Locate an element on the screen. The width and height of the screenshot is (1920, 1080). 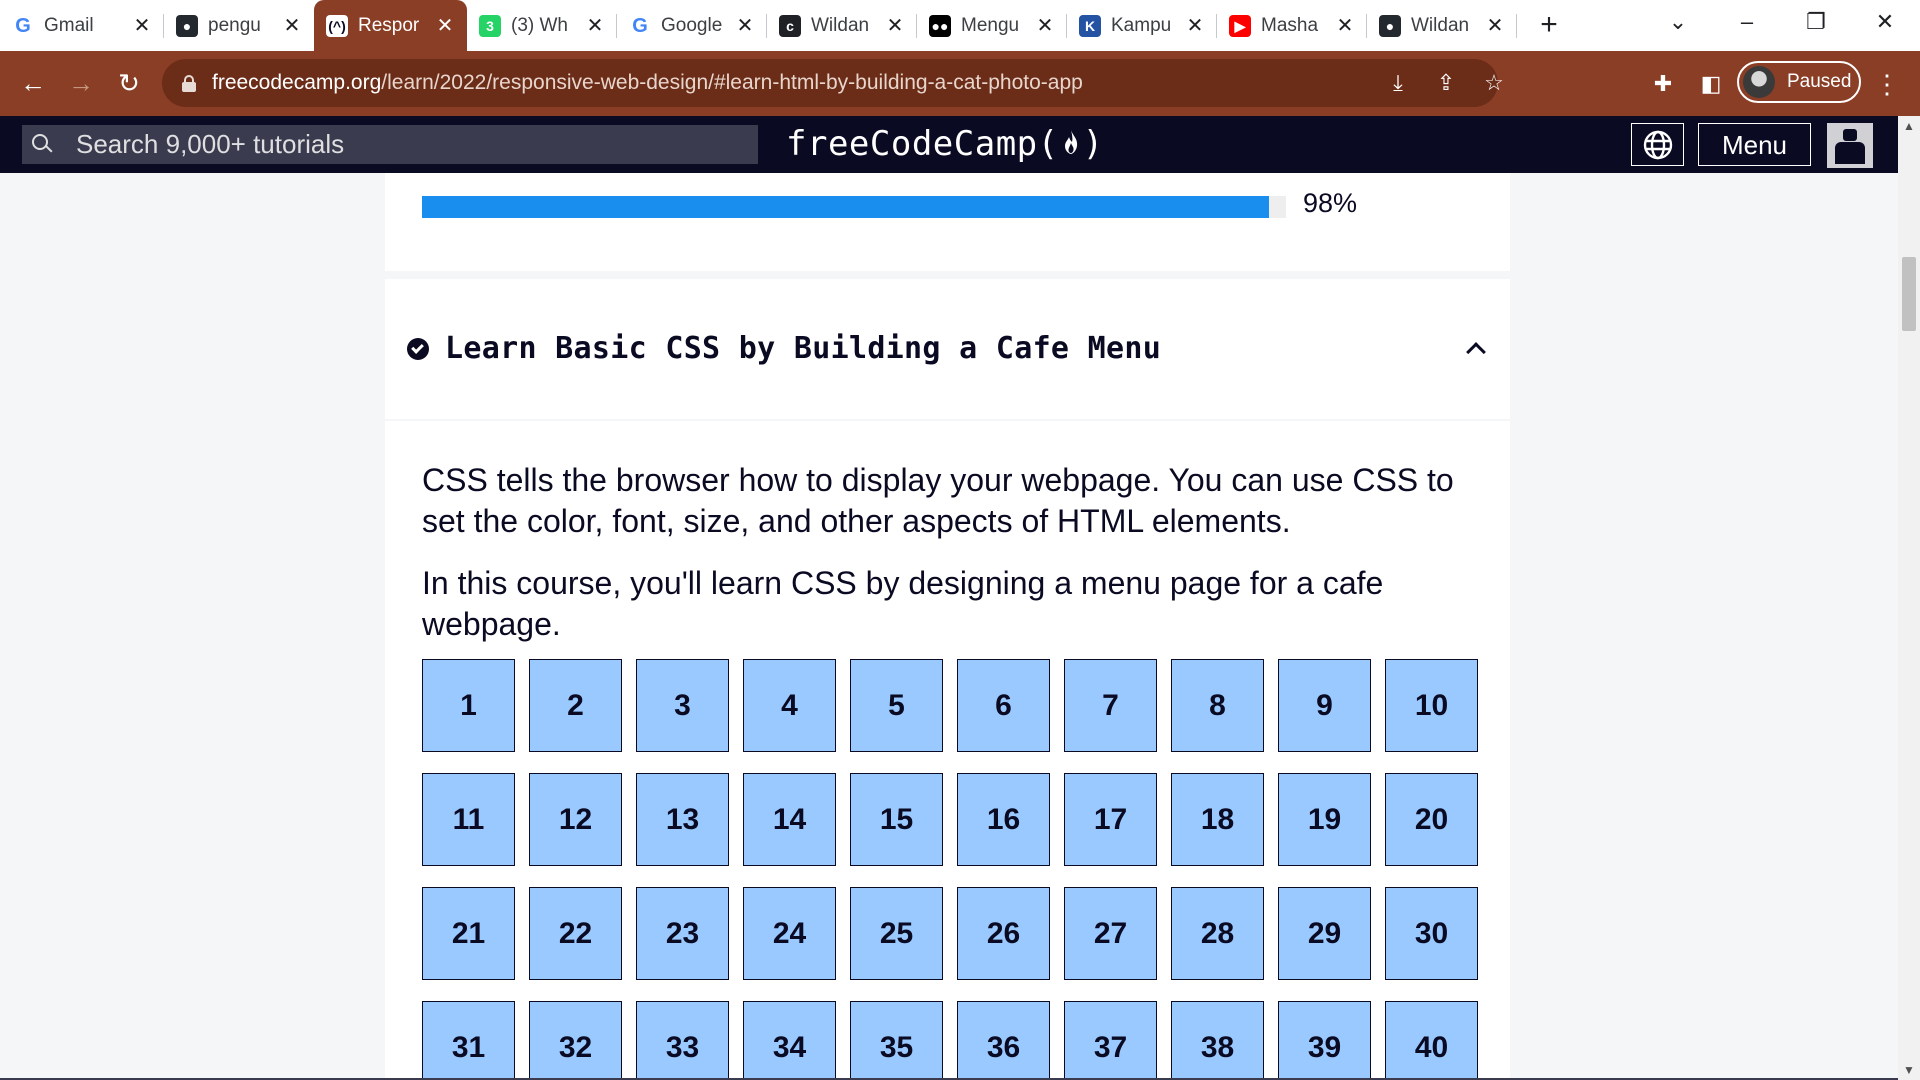
step-button: 19 is located at coordinates (1324, 819).